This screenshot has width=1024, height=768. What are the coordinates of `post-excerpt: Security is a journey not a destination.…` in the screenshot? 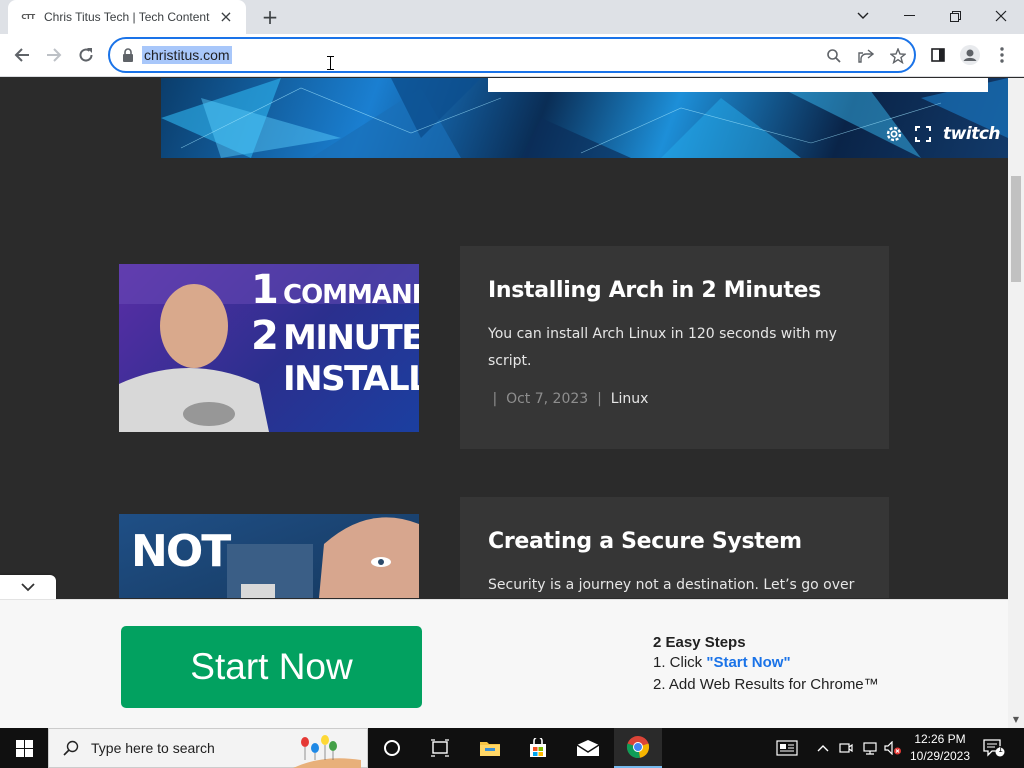 It's located at (671, 585).